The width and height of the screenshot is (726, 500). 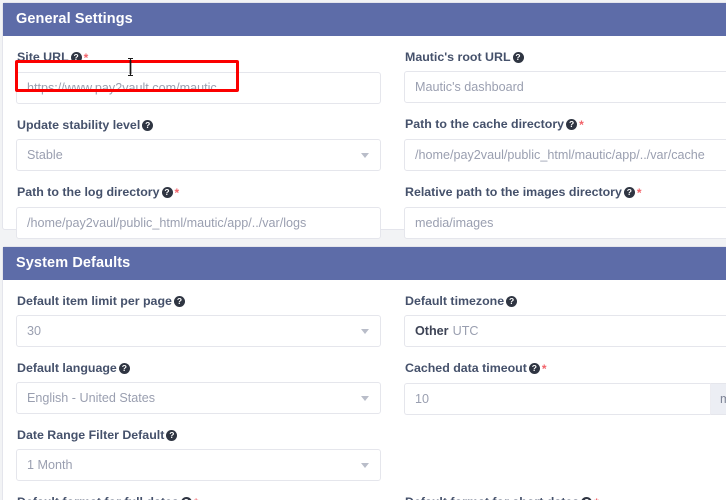 I want to click on label-update-stability-level-text: Update stability level, so click(x=79, y=125).